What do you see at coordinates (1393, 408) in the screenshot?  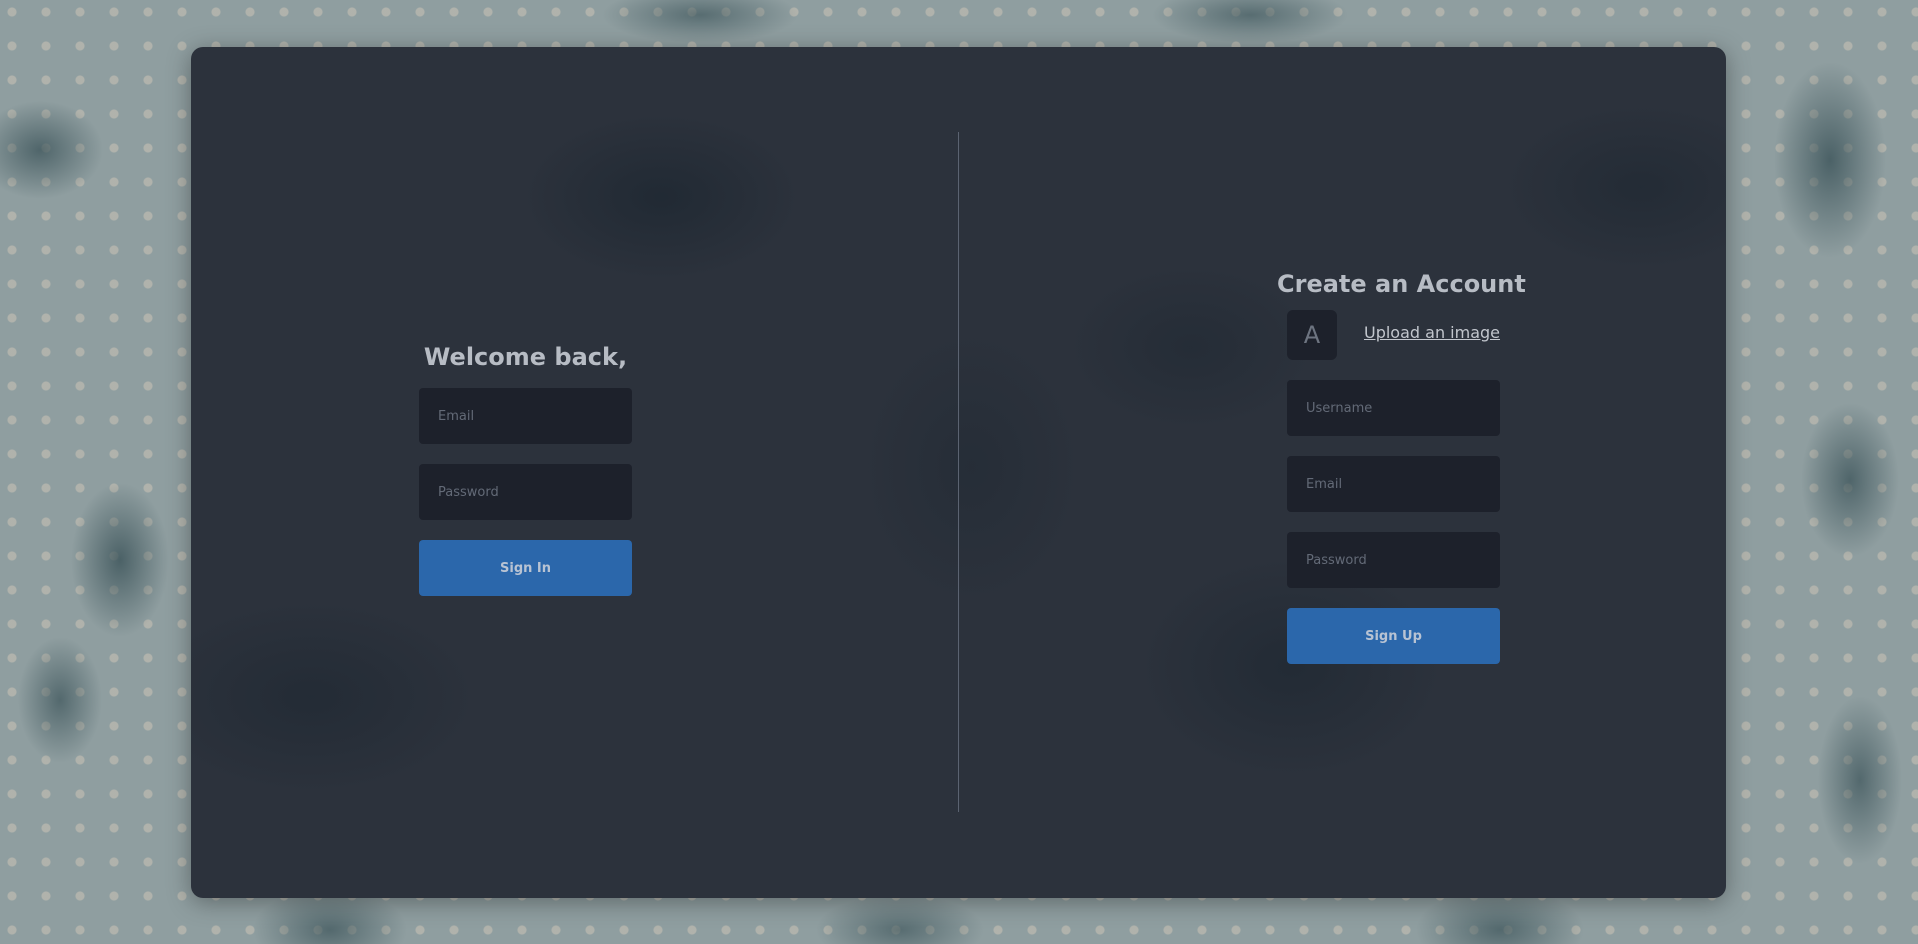 I see `signup-username-input` at bounding box center [1393, 408].